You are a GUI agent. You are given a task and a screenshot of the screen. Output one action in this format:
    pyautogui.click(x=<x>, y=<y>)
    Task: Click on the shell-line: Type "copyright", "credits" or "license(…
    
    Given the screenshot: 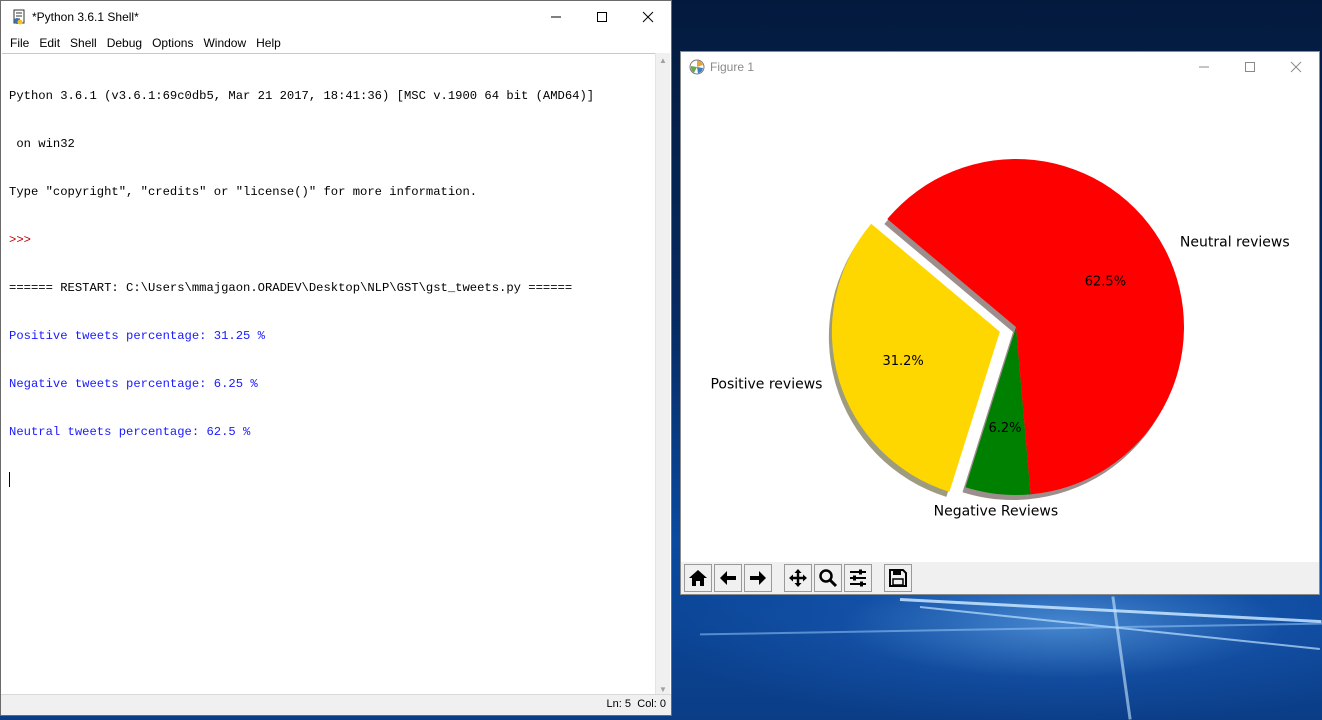 What is the action you would take?
    pyautogui.click(x=243, y=192)
    